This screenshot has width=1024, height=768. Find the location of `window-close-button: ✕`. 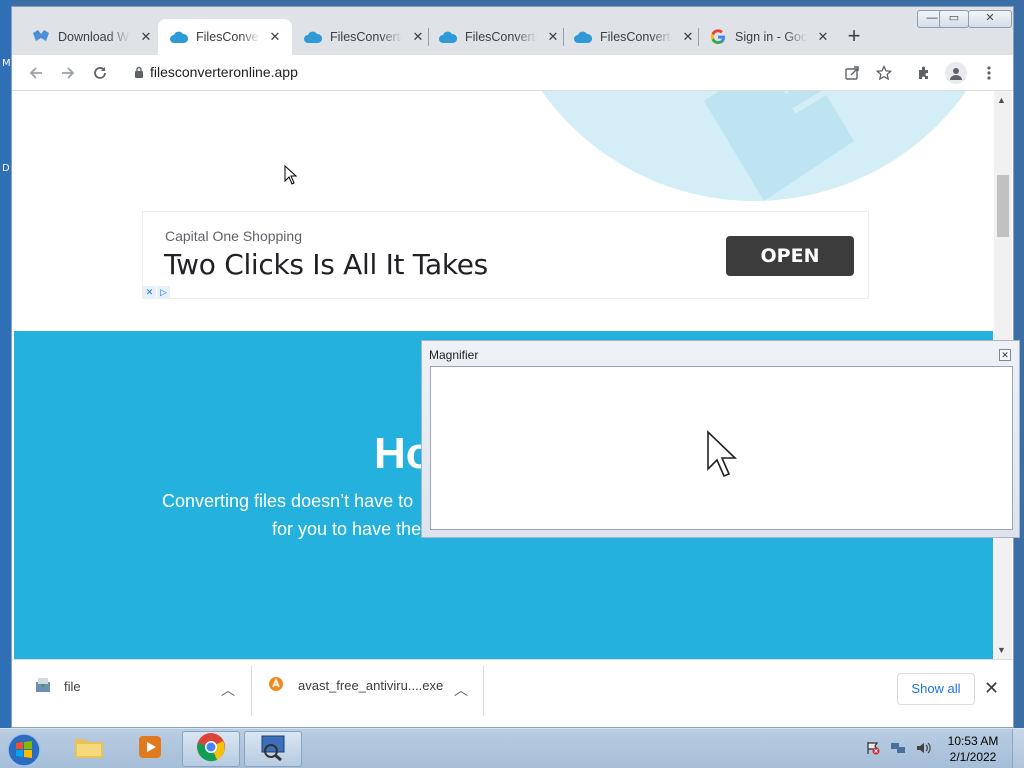

window-close-button: ✕ is located at coordinates (990, 19).